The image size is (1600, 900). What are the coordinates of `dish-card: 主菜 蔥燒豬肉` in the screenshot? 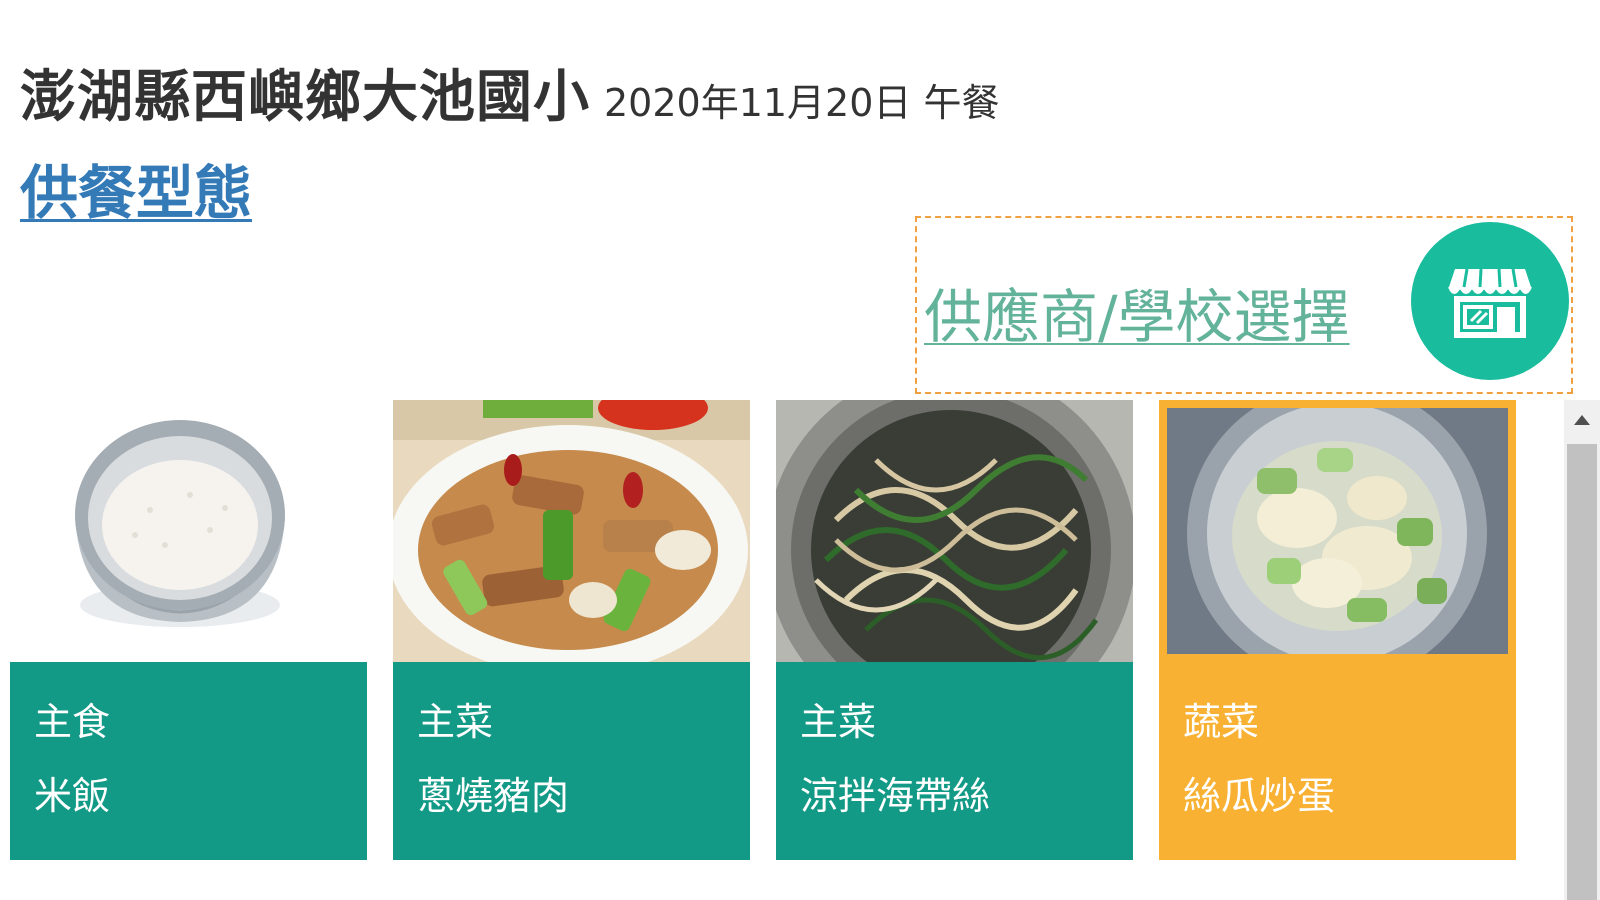 It's located at (571, 630).